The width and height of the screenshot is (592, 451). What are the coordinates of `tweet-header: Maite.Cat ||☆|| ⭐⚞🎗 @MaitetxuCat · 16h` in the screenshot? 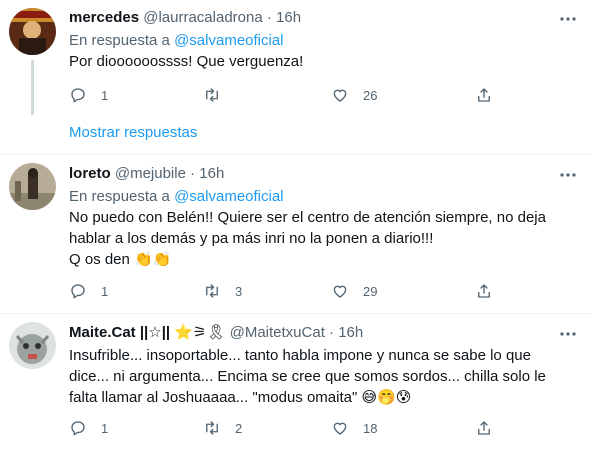 It's located at (216, 333).